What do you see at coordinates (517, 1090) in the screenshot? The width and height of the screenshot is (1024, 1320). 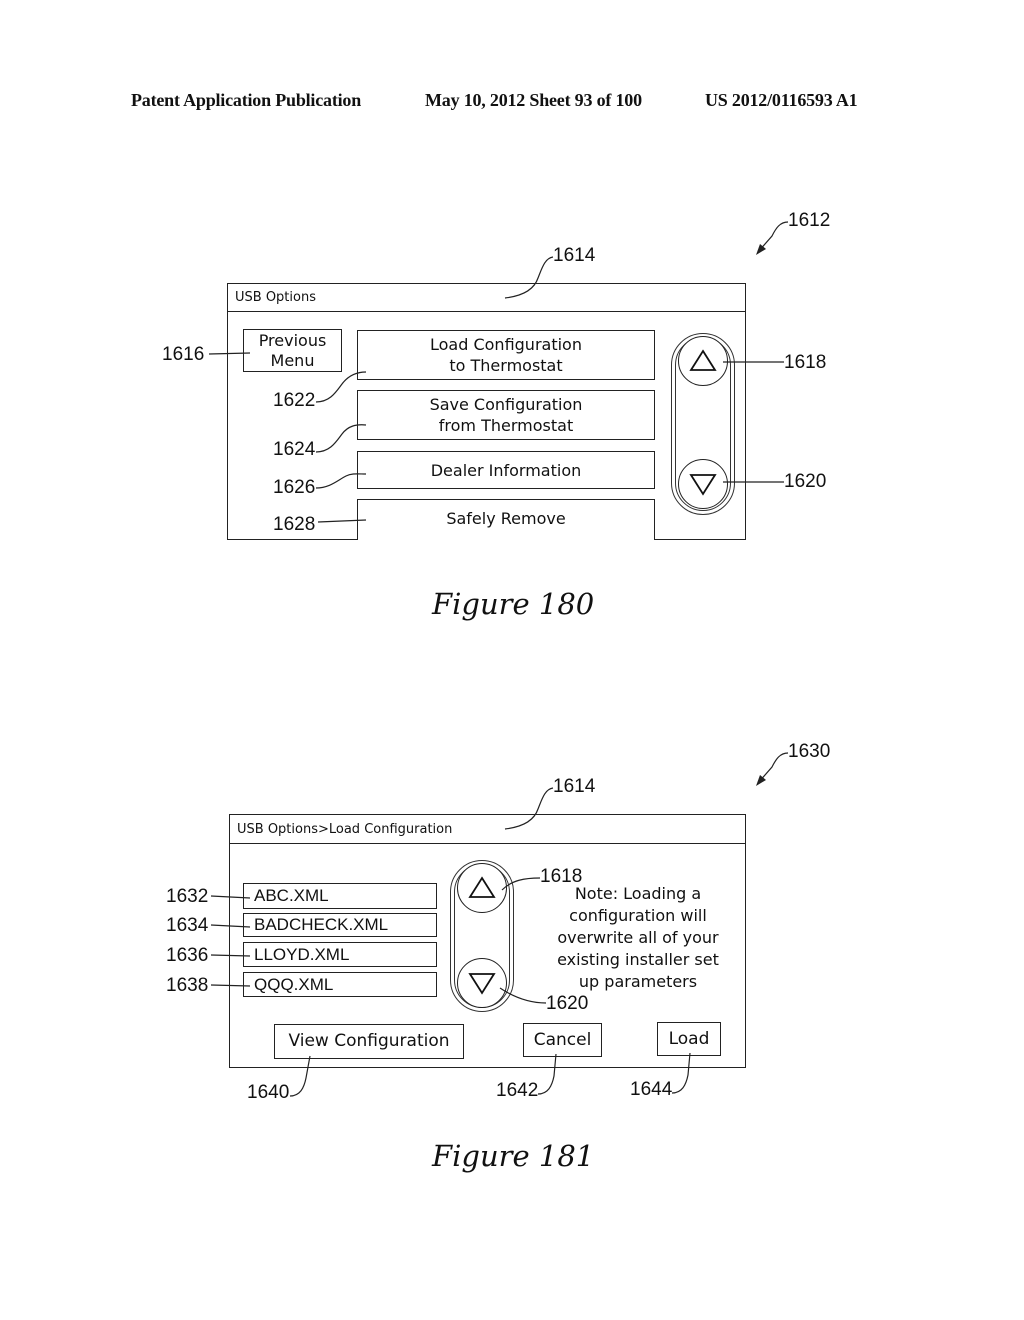 I see `ref-1642: 1642` at bounding box center [517, 1090].